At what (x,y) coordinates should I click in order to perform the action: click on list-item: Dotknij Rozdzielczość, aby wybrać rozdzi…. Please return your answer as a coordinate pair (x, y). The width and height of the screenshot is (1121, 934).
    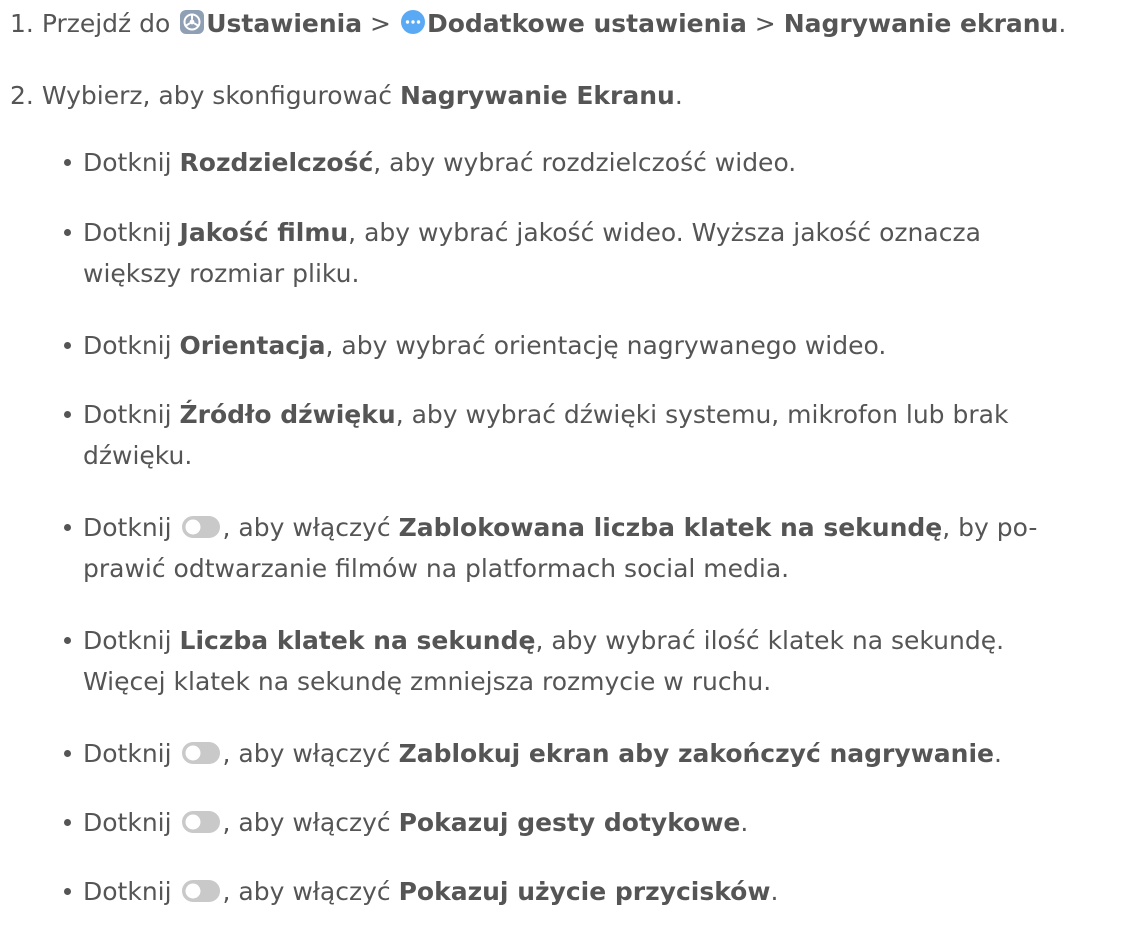
    Looking at the image, I should click on (566, 162).